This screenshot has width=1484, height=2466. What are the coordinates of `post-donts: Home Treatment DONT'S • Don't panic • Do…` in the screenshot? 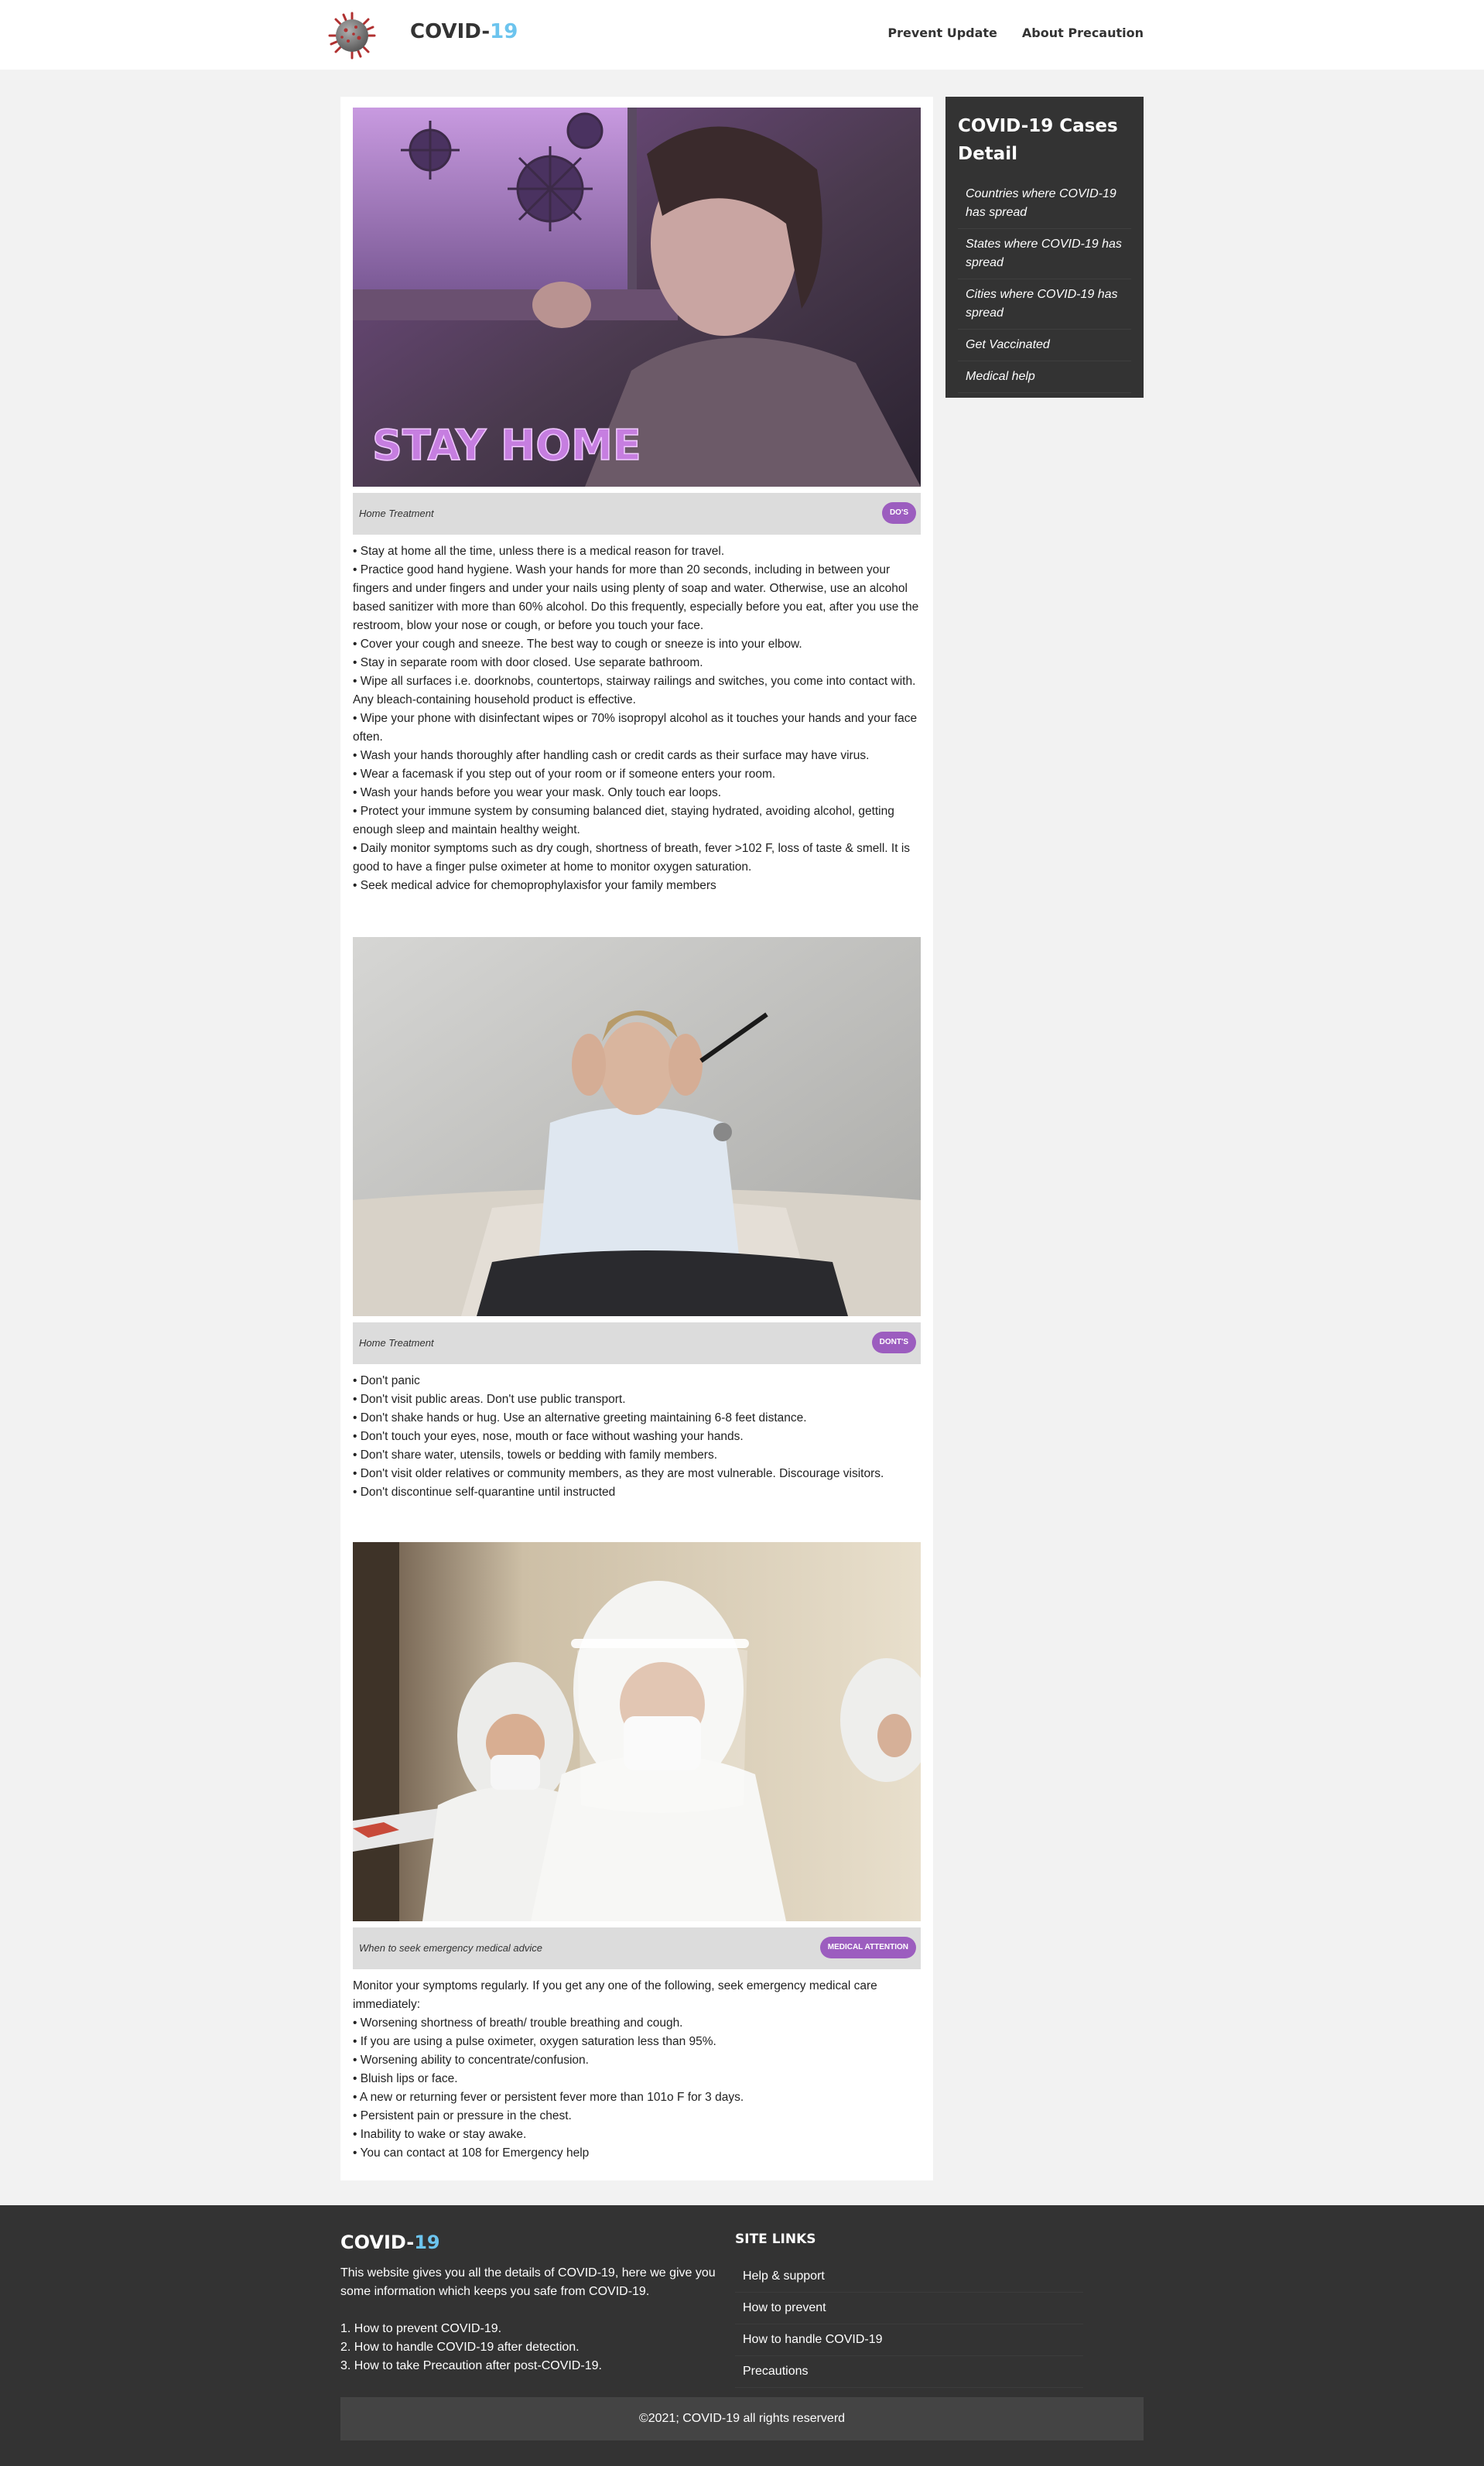 It's located at (637, 1219).